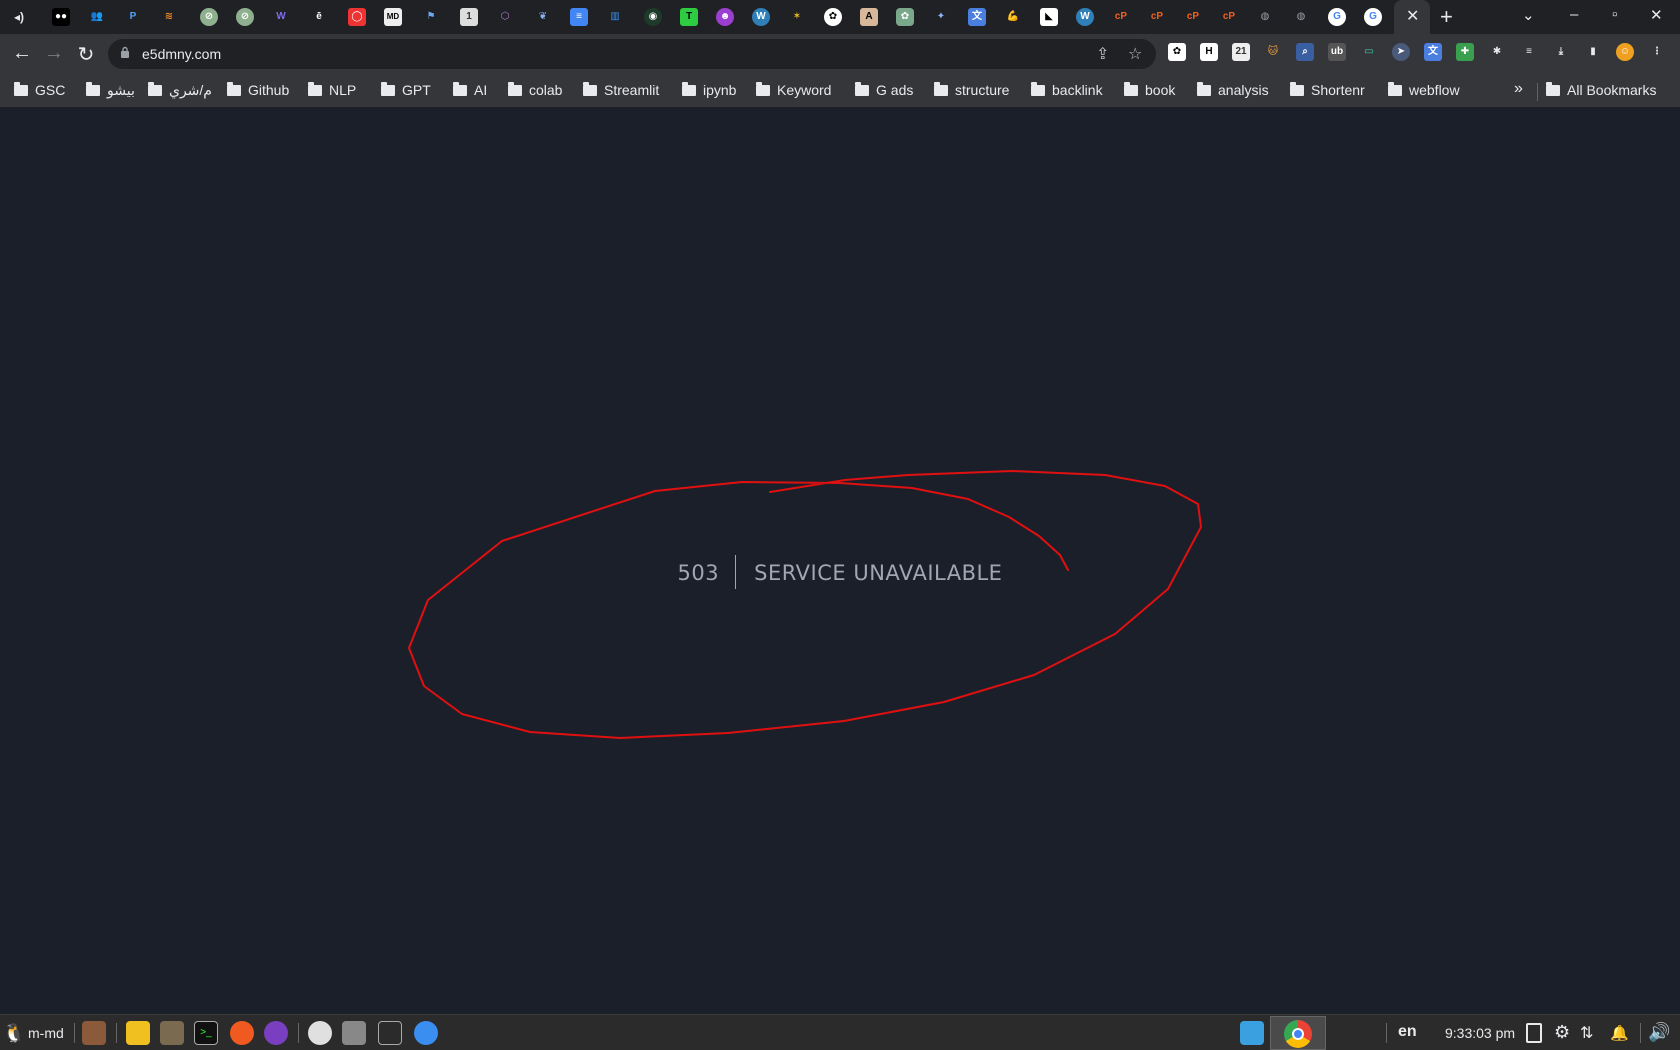 This screenshot has width=1680, height=1050. What do you see at coordinates (971, 90) in the screenshot?
I see `bookmark-folder: structure` at bounding box center [971, 90].